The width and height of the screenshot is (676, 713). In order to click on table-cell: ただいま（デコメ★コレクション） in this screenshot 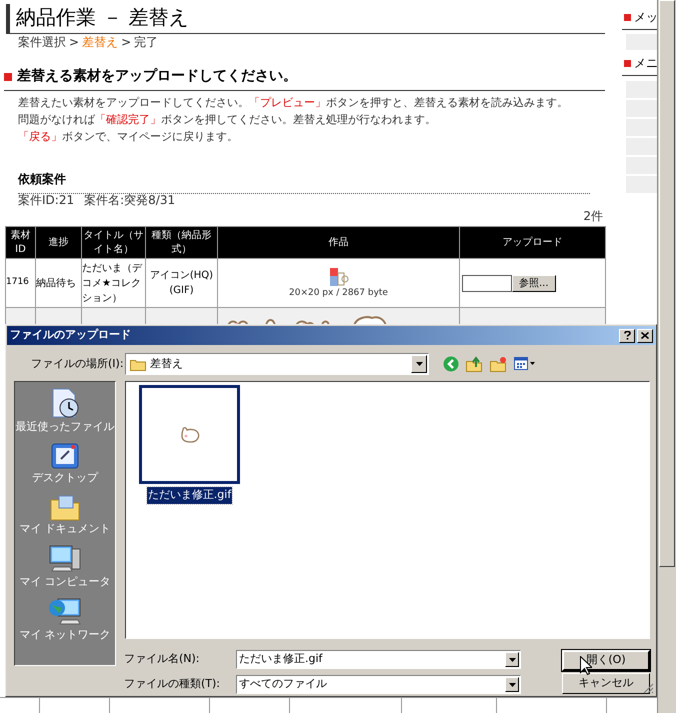, I will do `click(112, 283)`.